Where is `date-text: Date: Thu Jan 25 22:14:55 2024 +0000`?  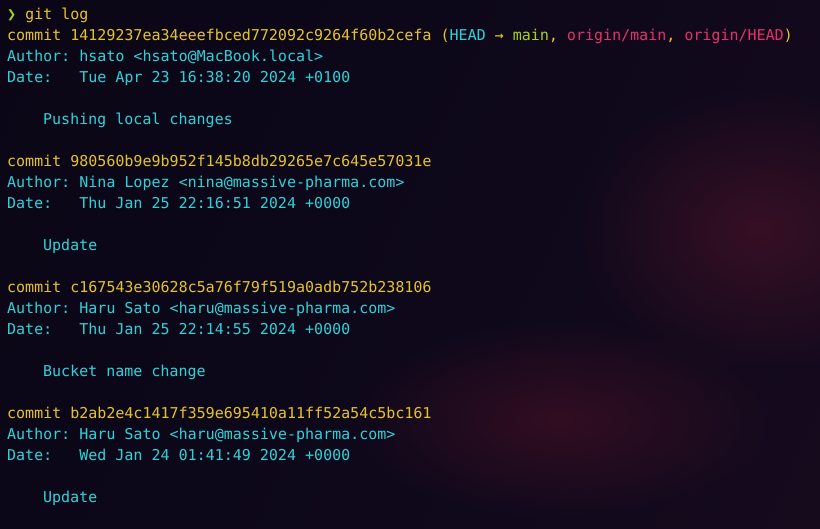
date-text: Date: Thu Jan 25 22:14:55 2024 +0000 is located at coordinates (178, 329).